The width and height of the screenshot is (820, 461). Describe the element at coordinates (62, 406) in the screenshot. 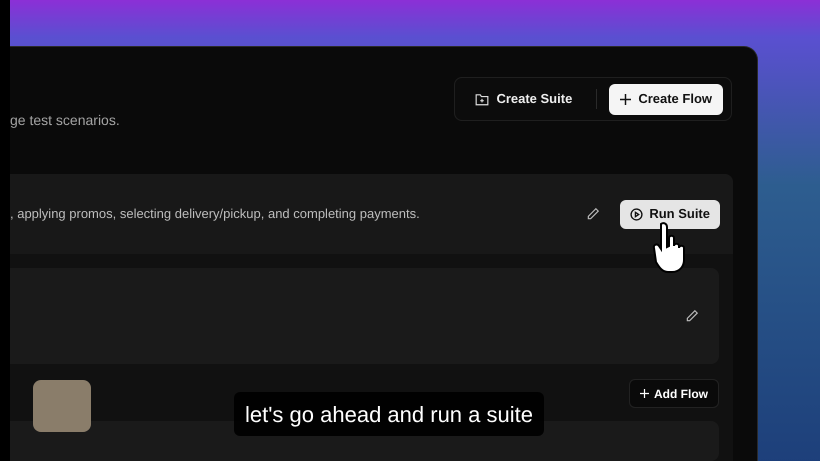

I see `photo-placeholder` at that location.